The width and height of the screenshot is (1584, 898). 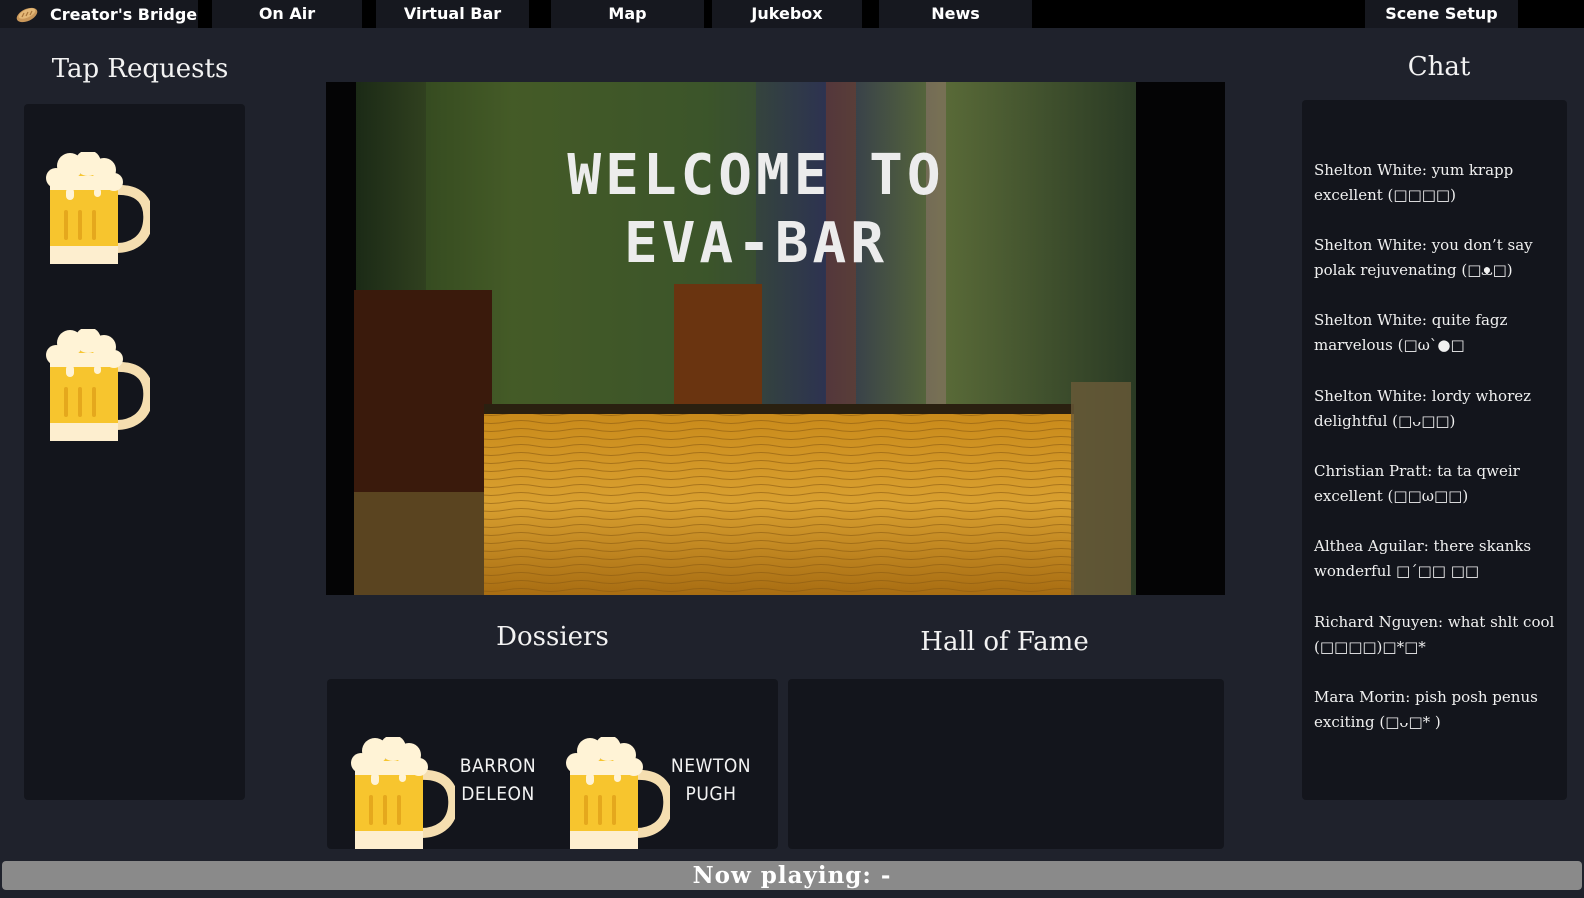 What do you see at coordinates (27, 15) in the screenshot?
I see `bread-icon` at bounding box center [27, 15].